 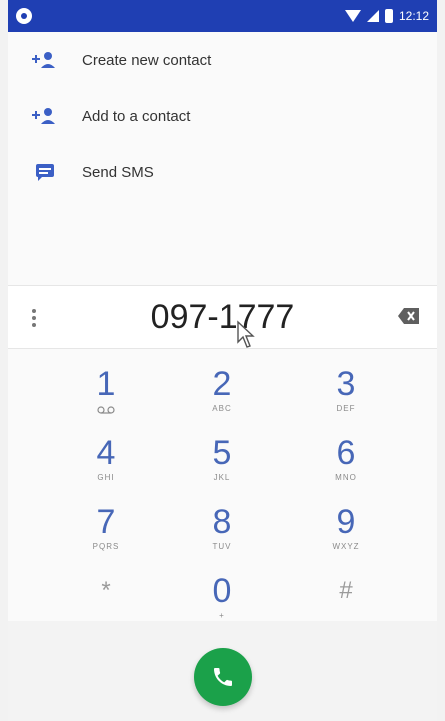 I want to click on call-area, so click(x=222, y=671).